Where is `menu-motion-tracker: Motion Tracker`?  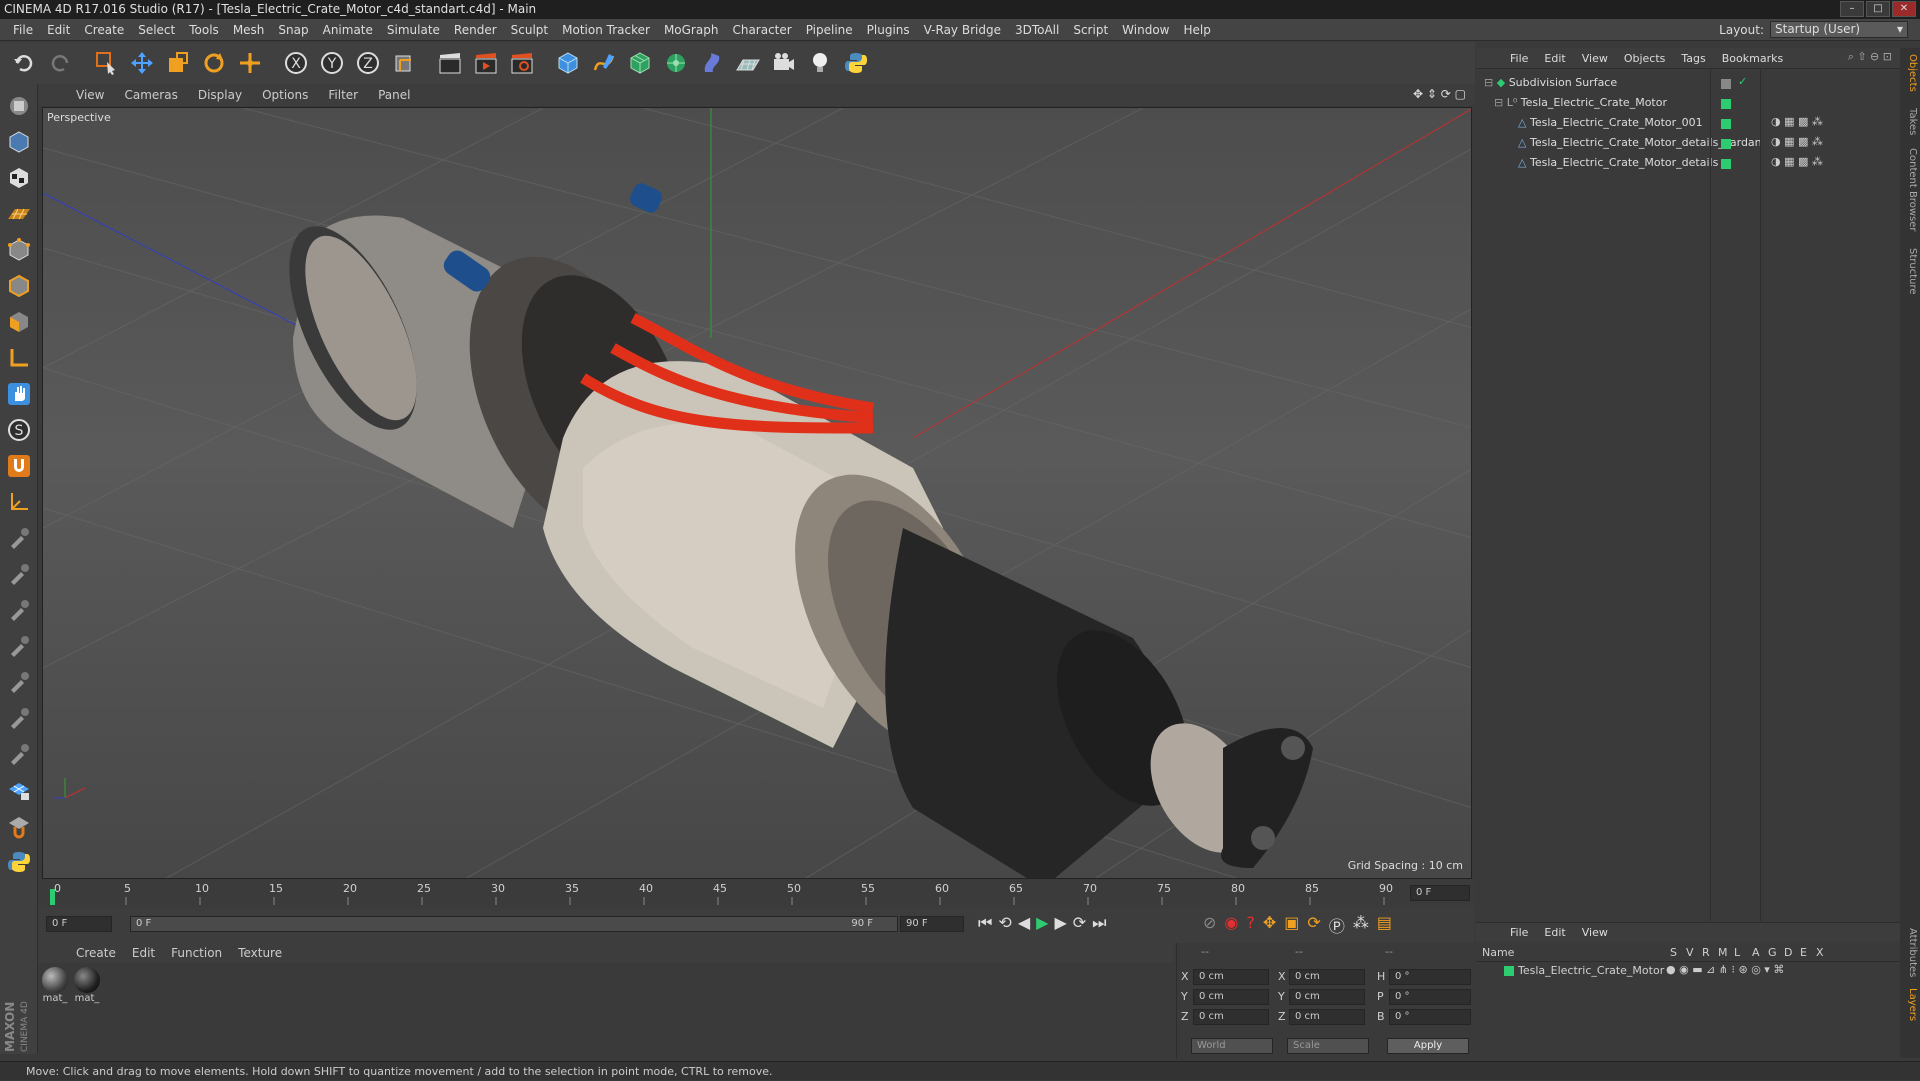 menu-motion-tracker: Motion Tracker is located at coordinates (606, 30).